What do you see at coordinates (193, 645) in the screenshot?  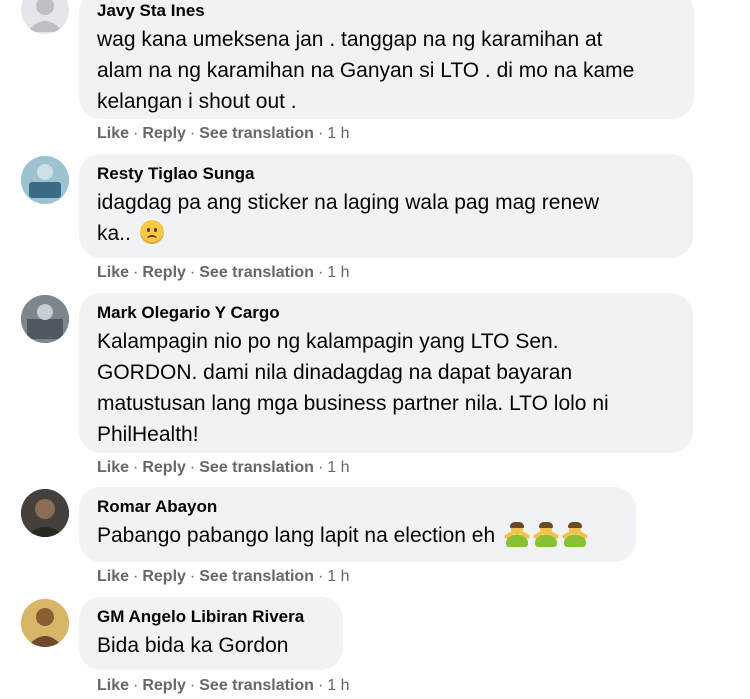 I see `comment-text: Bida bida ka Gordon` at bounding box center [193, 645].